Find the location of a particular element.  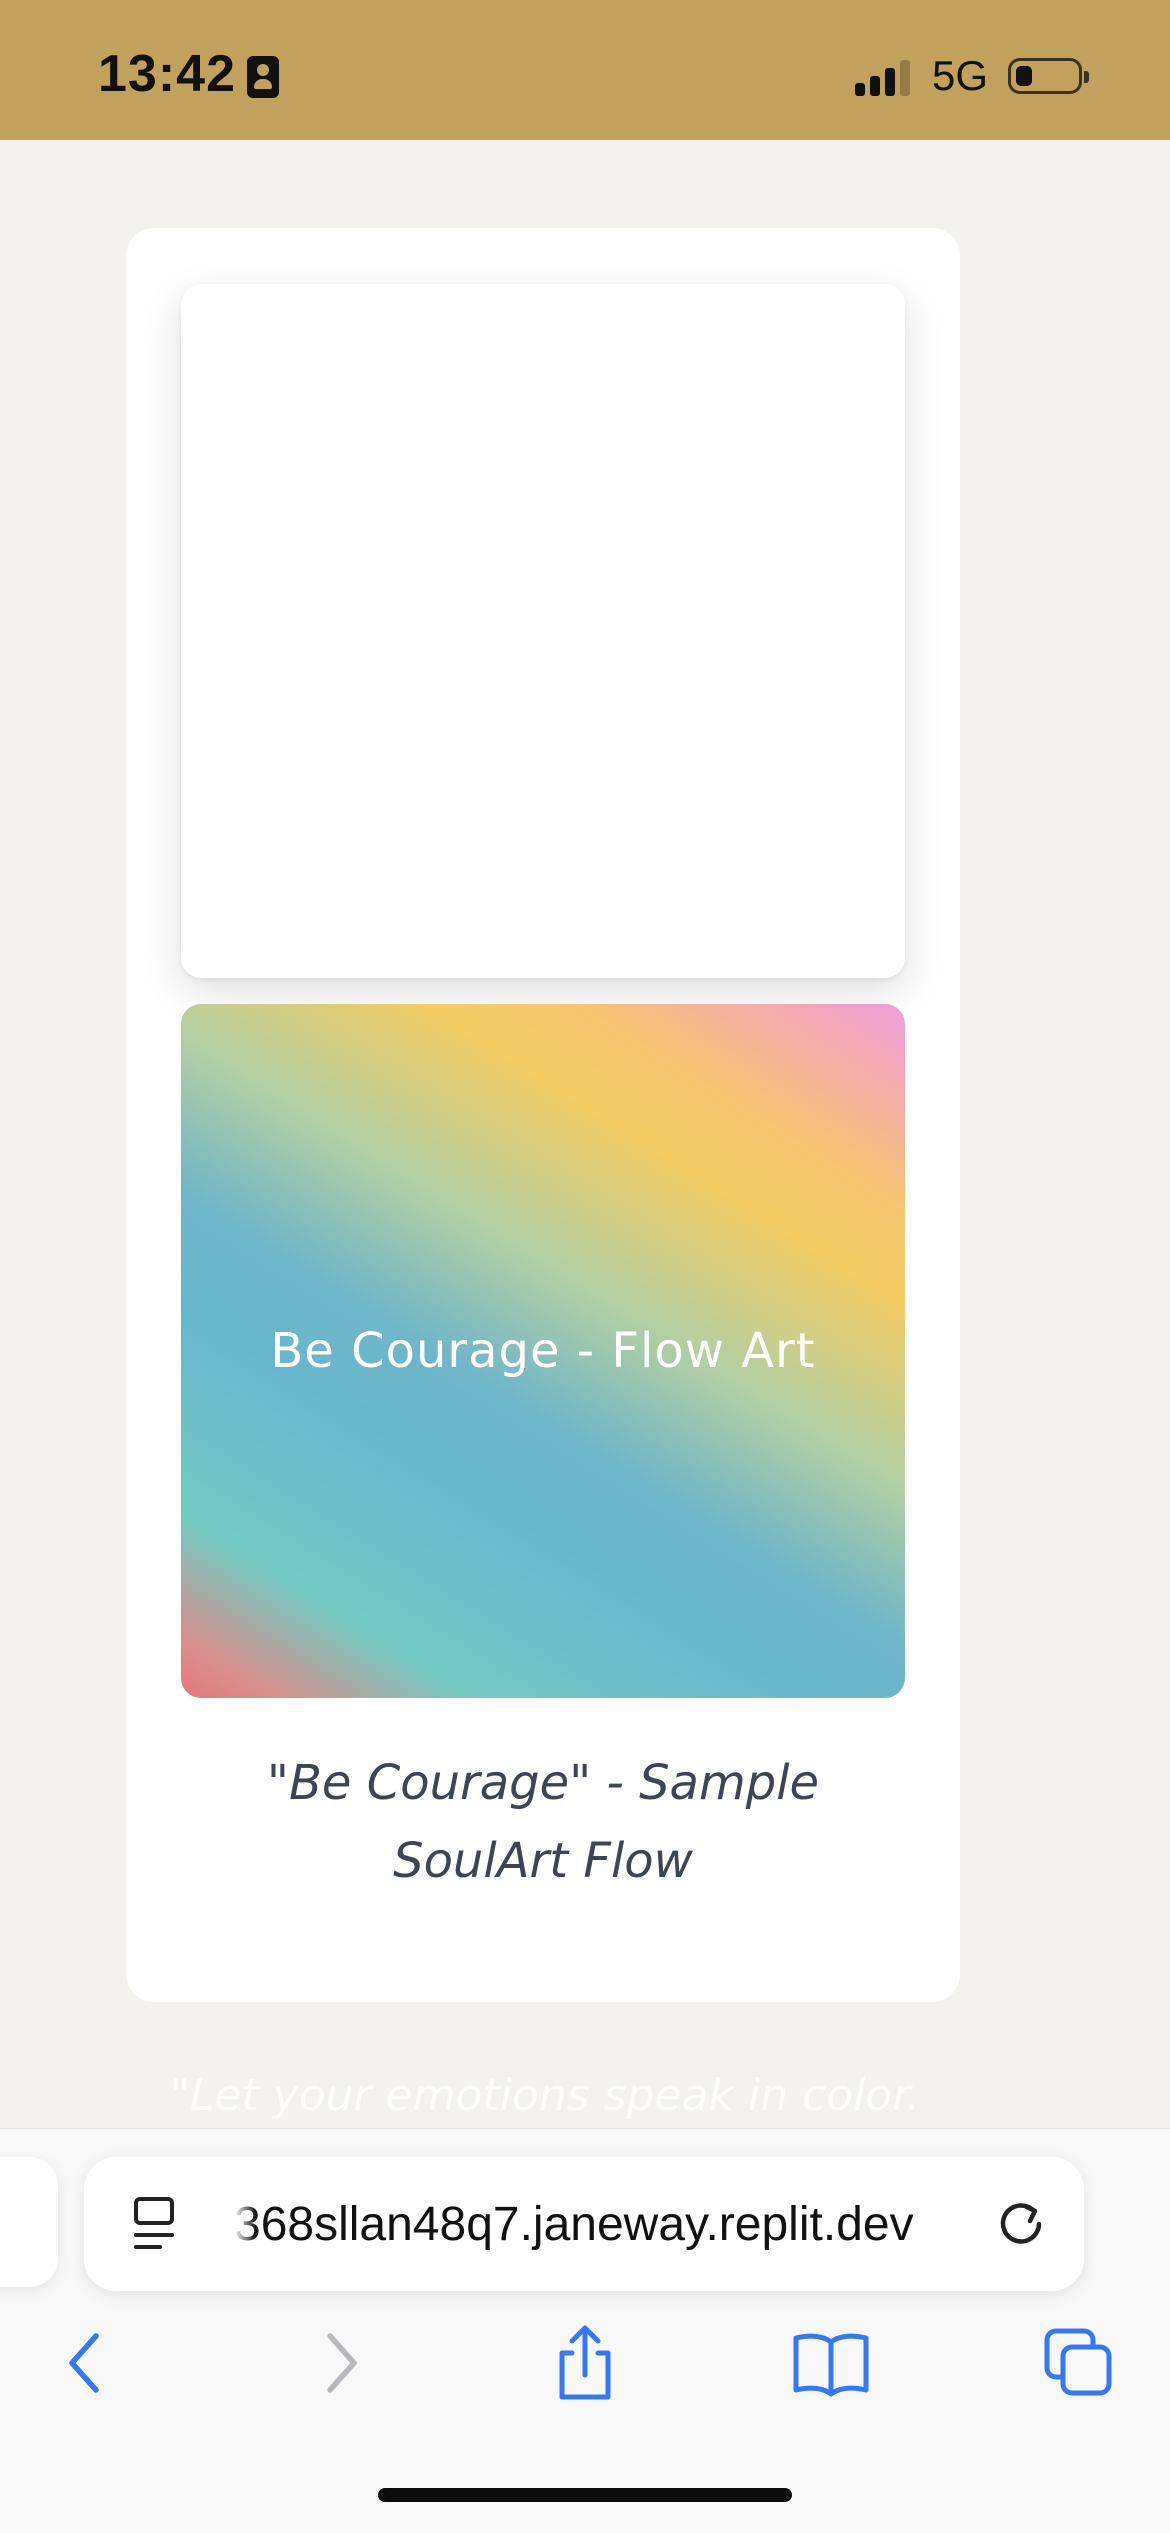

quote-text: "Let your emotions speak in color. is located at coordinates (545, 2095).